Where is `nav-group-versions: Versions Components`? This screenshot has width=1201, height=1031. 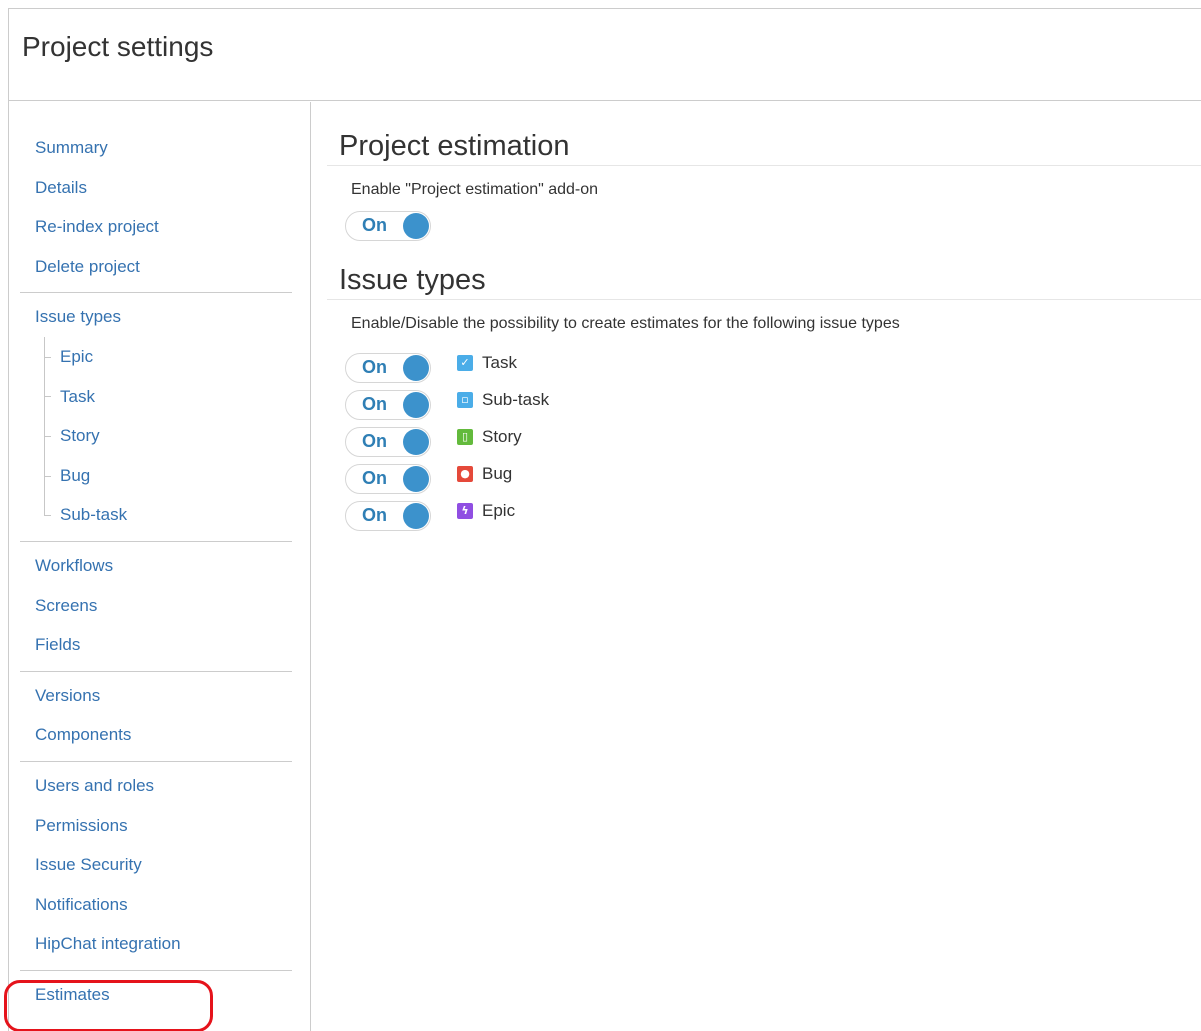 nav-group-versions: Versions Components is located at coordinates (156, 717).